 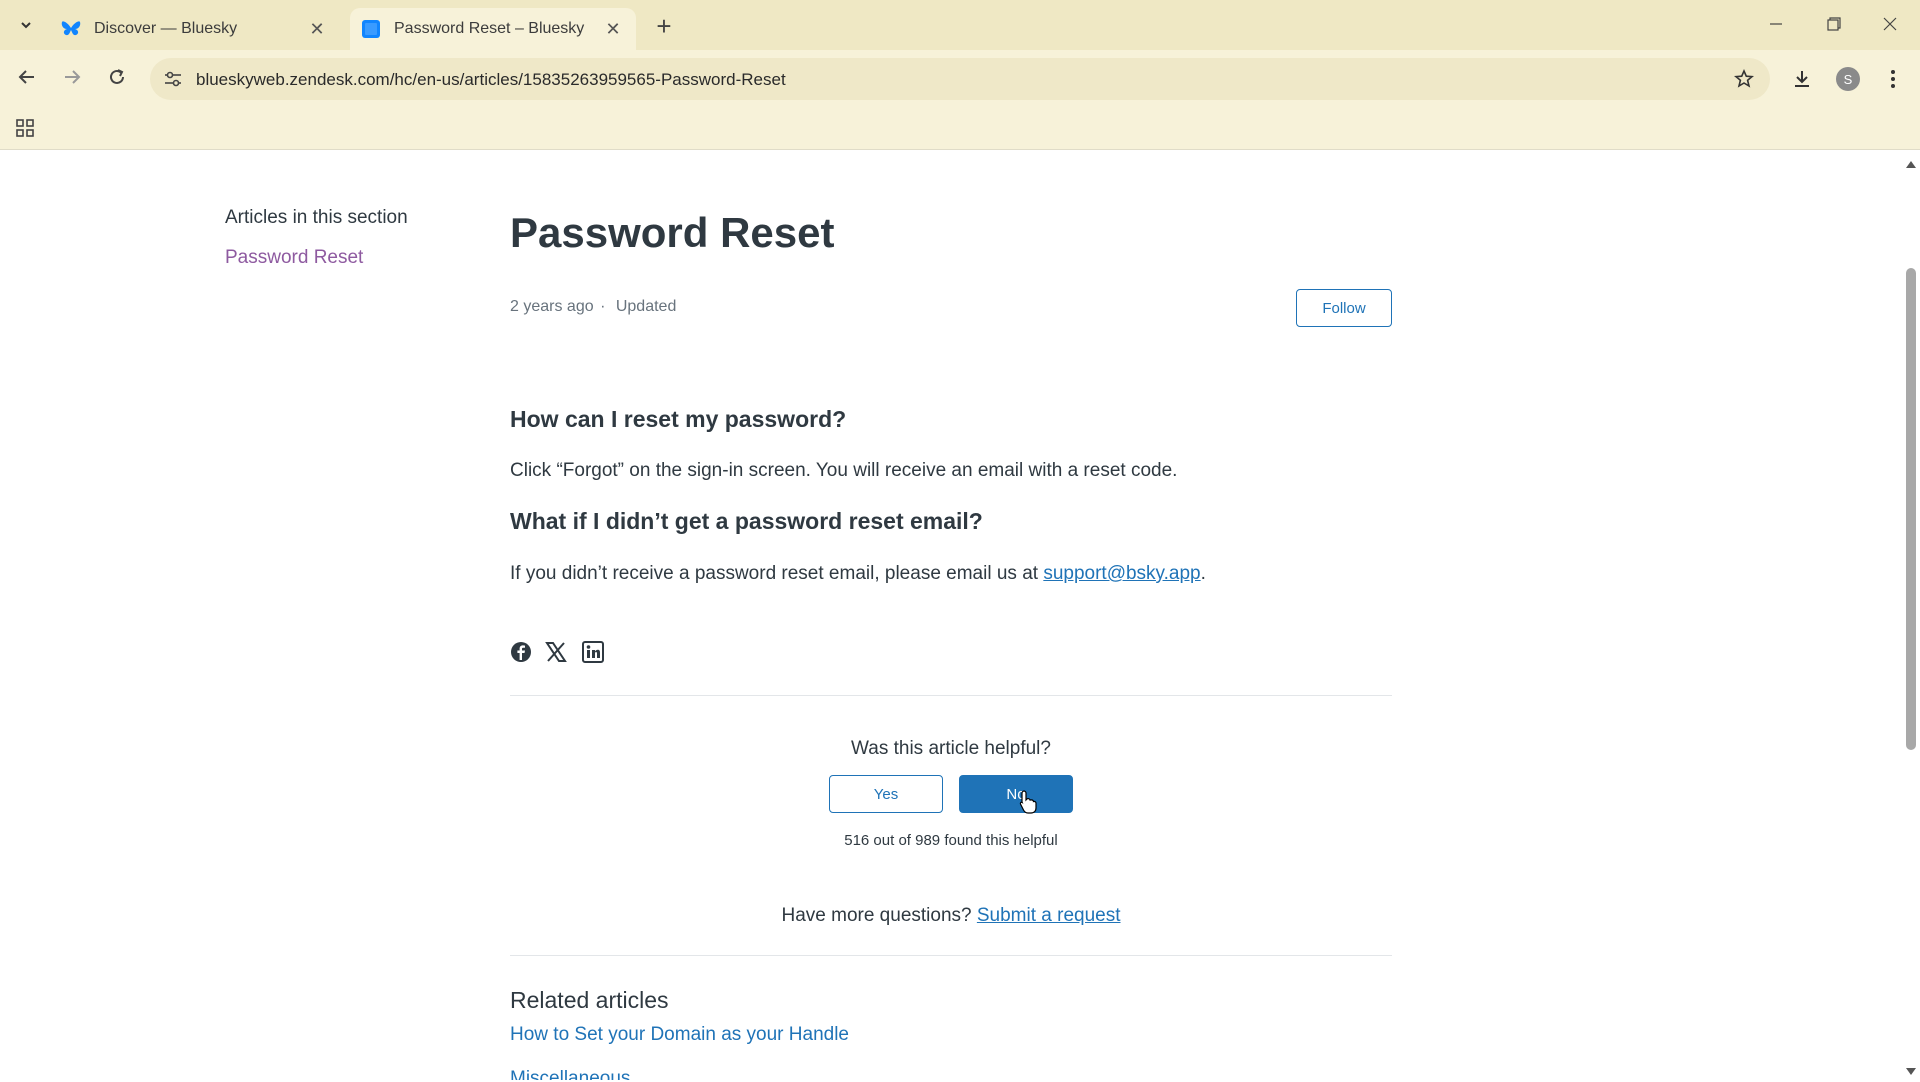 I want to click on scrollbar-thumb, so click(x=1911, y=509).